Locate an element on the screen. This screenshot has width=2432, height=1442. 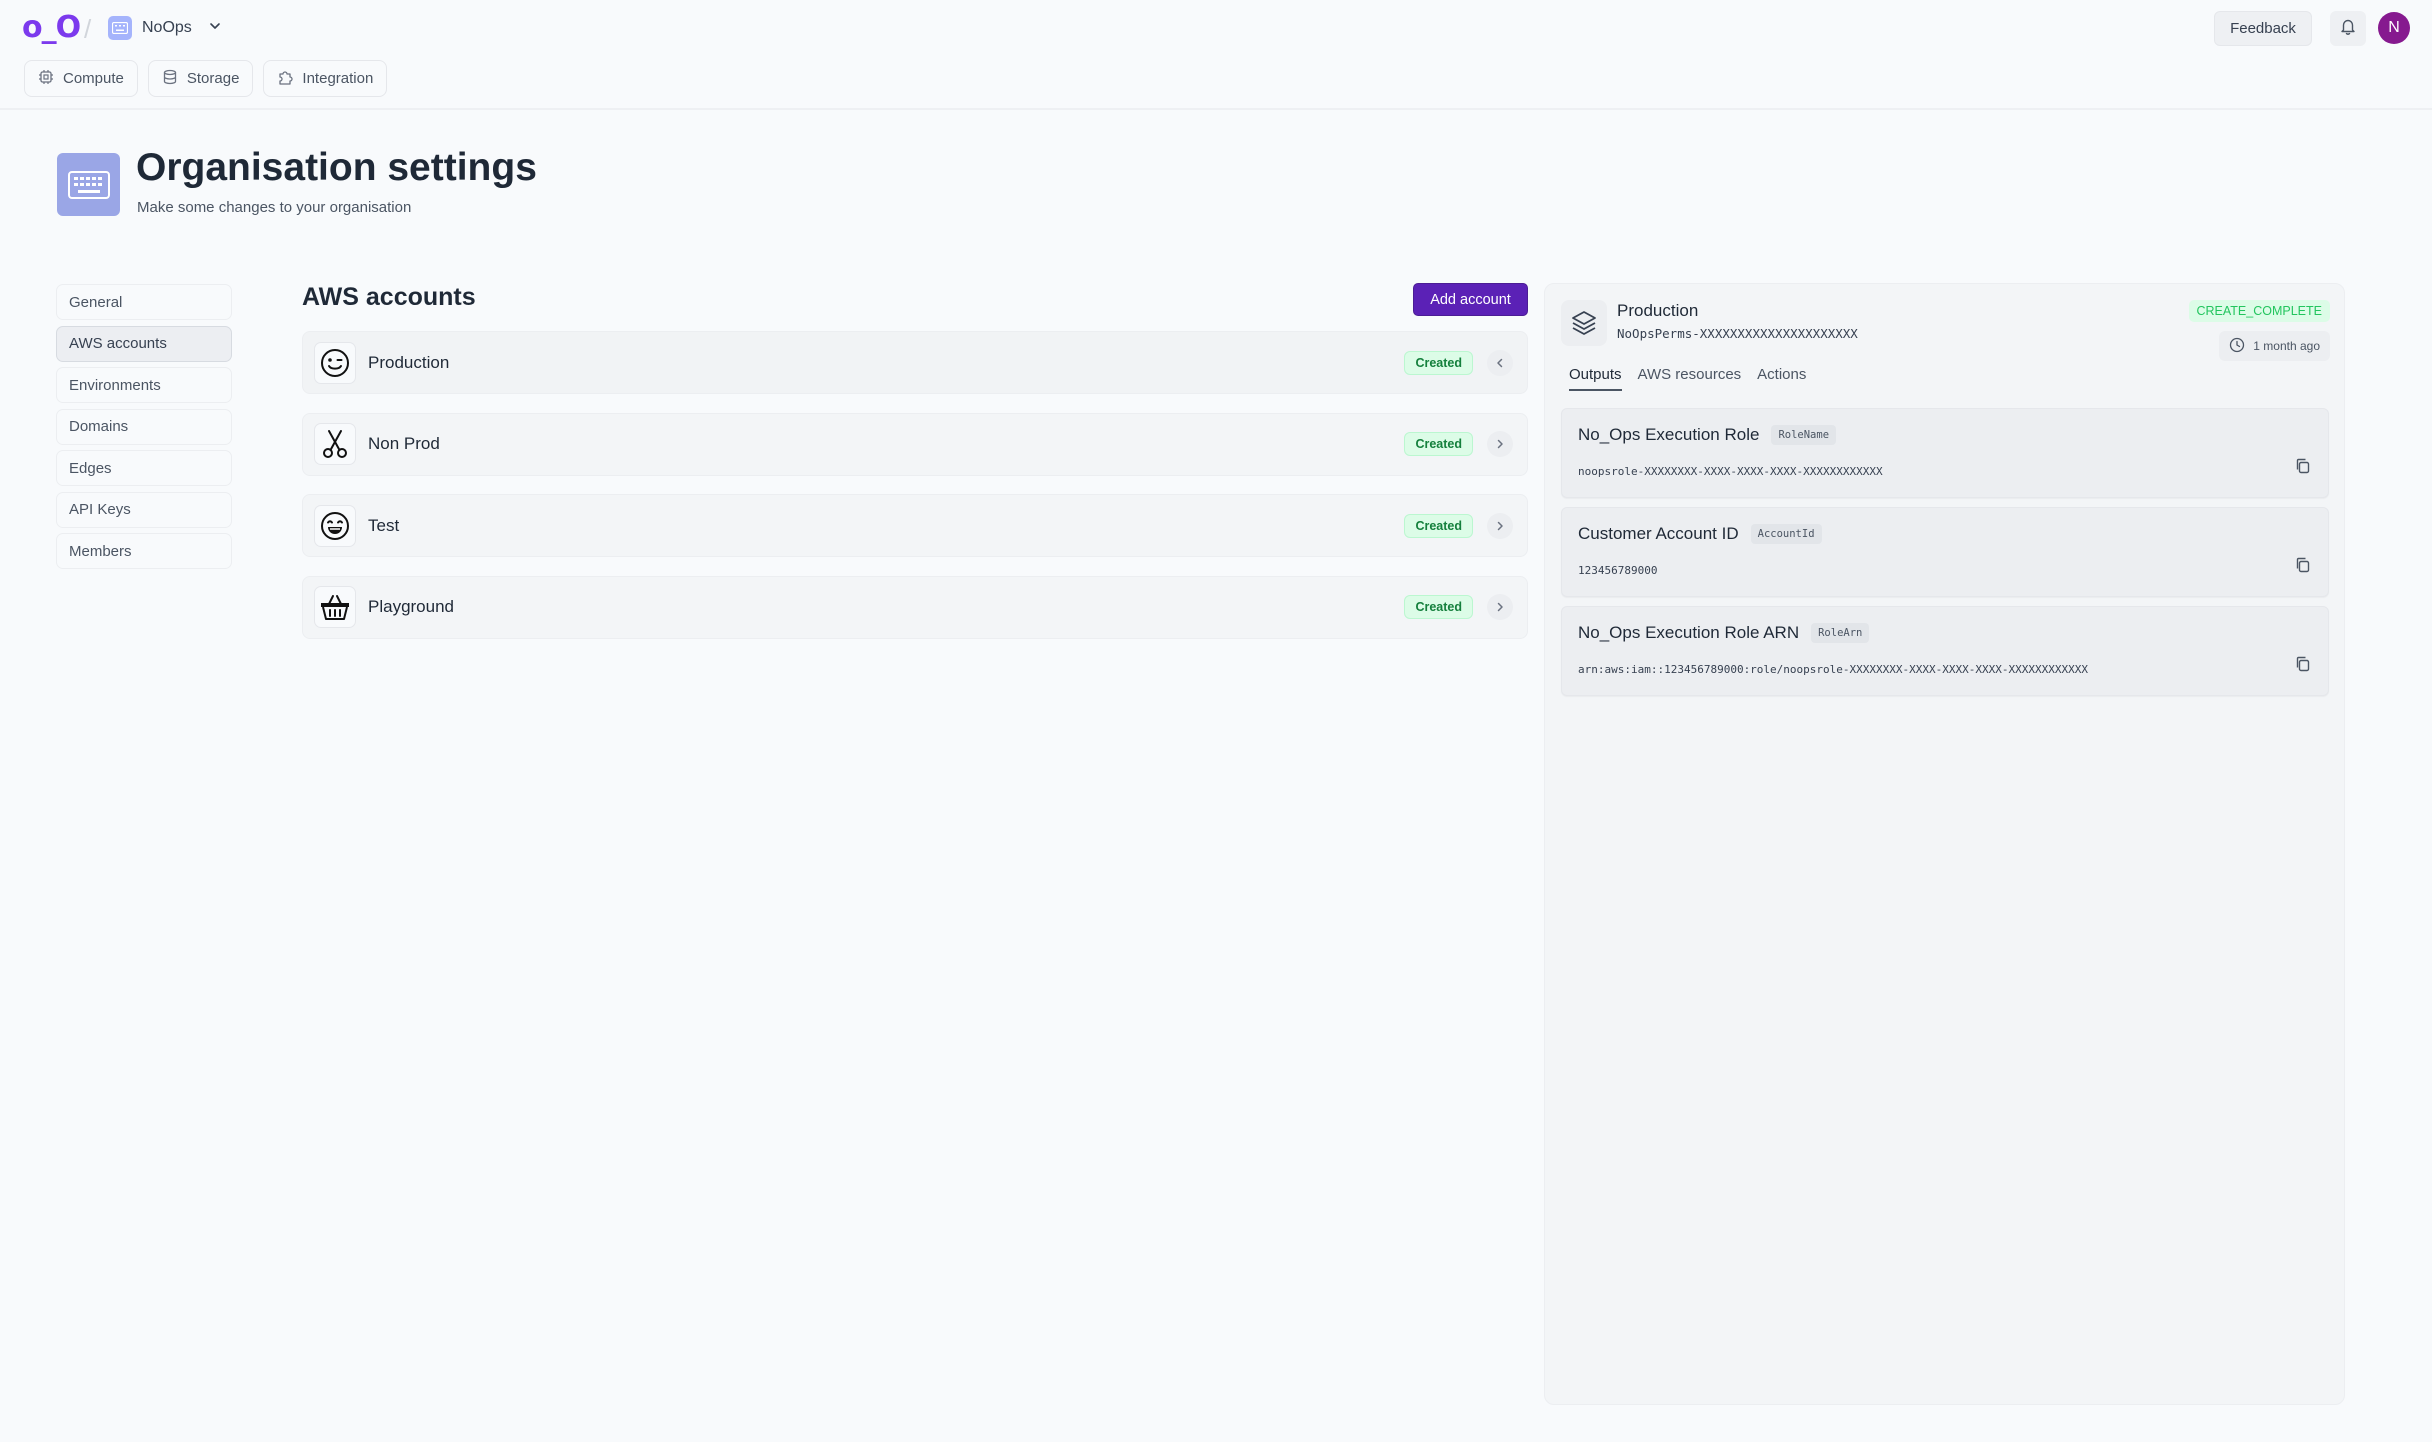
puzzle-icon is located at coordinates (285, 79).